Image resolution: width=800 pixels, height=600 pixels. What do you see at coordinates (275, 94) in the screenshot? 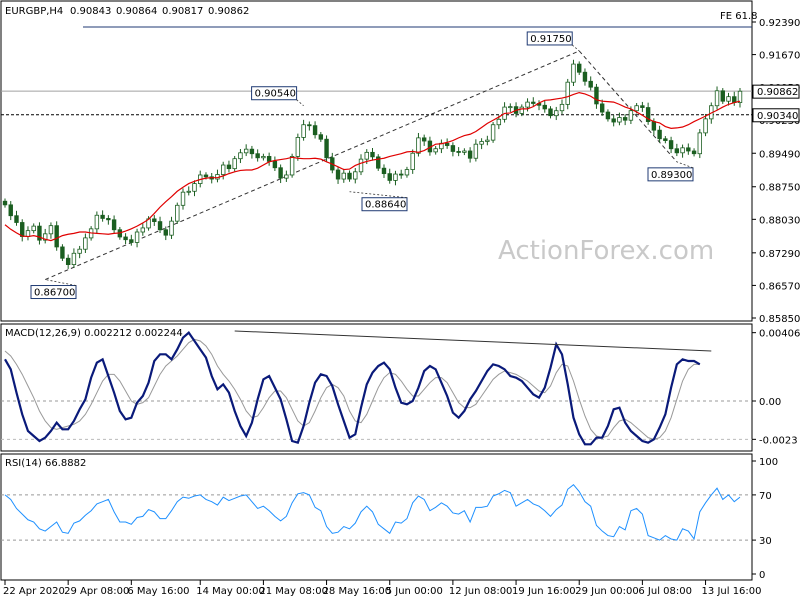
I see `annotation-label: 0.90540` at bounding box center [275, 94].